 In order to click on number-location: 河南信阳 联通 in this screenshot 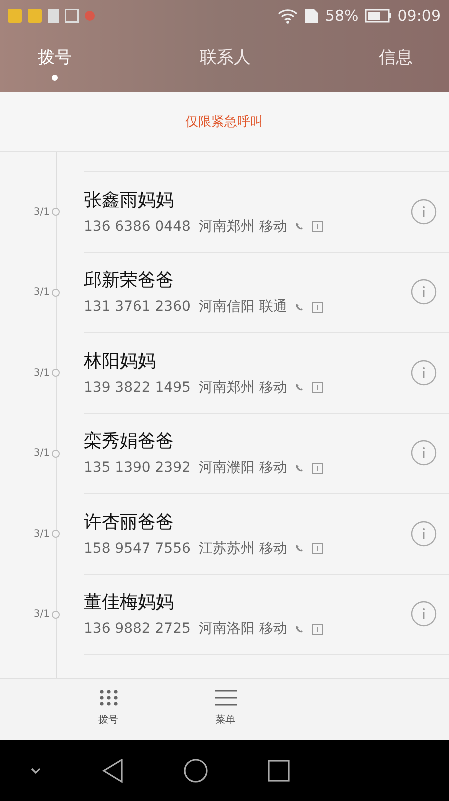, I will do `click(243, 307)`.